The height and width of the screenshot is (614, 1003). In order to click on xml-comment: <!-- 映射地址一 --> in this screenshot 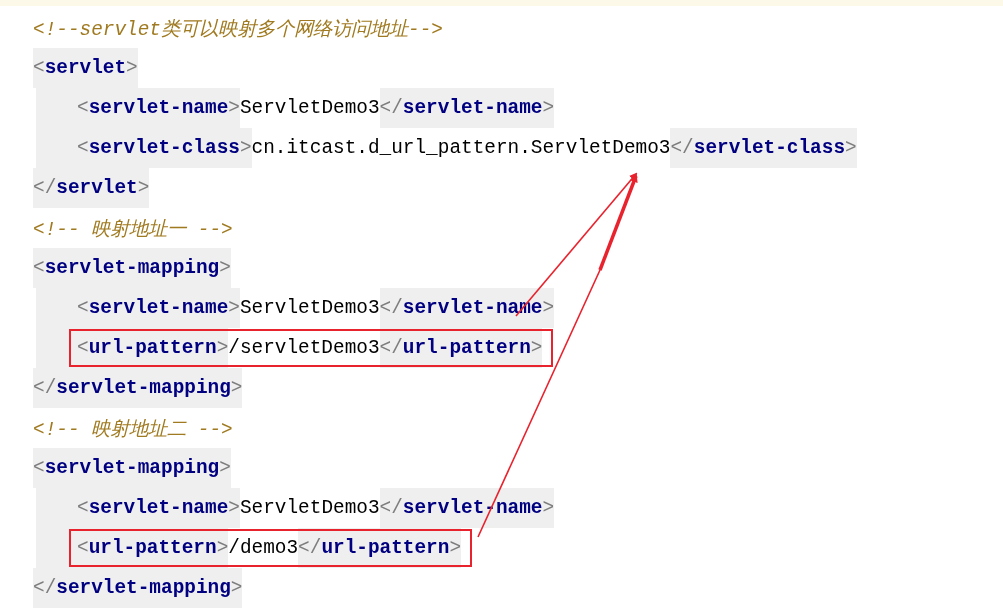, I will do `click(133, 230)`.